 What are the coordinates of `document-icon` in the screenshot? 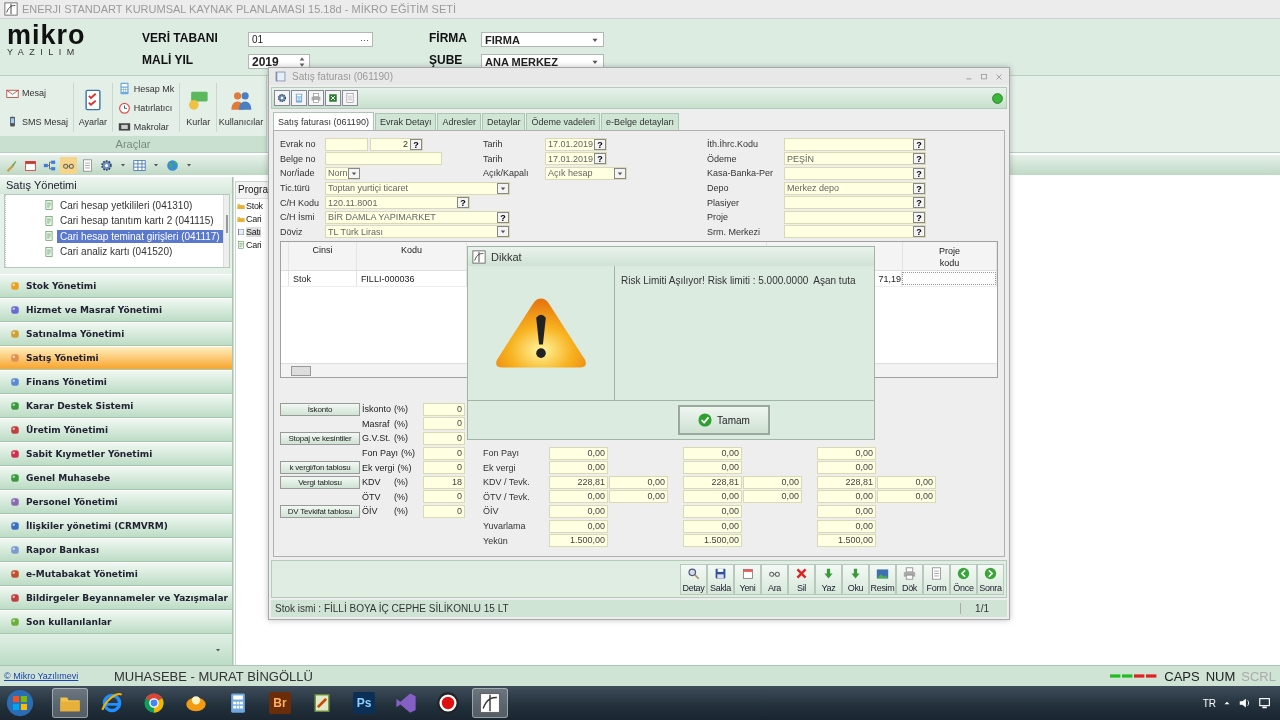 It's located at (87, 165).